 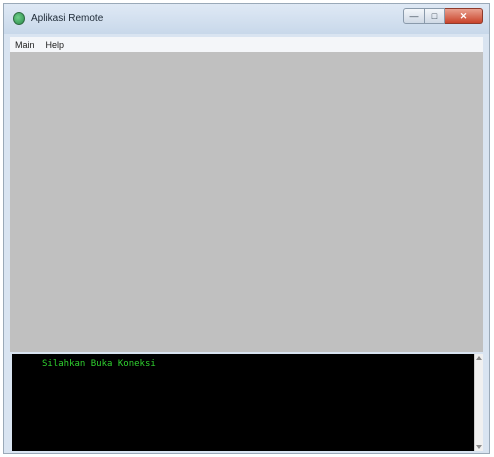 I want to click on close-icon: ✕, so click(x=463, y=15).